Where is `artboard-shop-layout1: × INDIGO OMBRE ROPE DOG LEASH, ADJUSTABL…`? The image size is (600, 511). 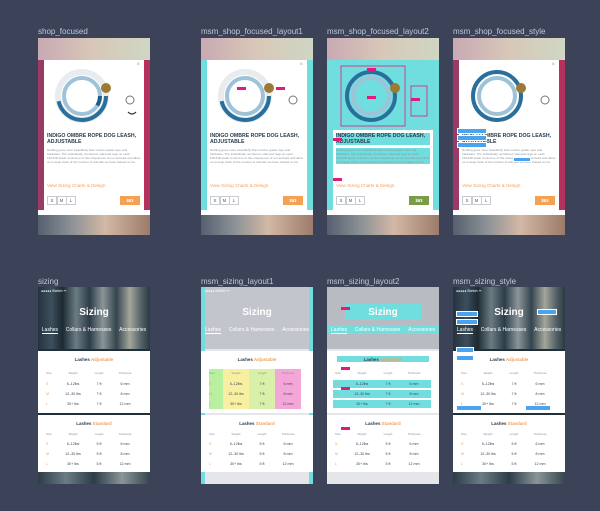
artboard-shop-layout1: × INDIGO OMBRE ROPE DOG LEASH, ADJUSTABL… is located at coordinates (257, 136).